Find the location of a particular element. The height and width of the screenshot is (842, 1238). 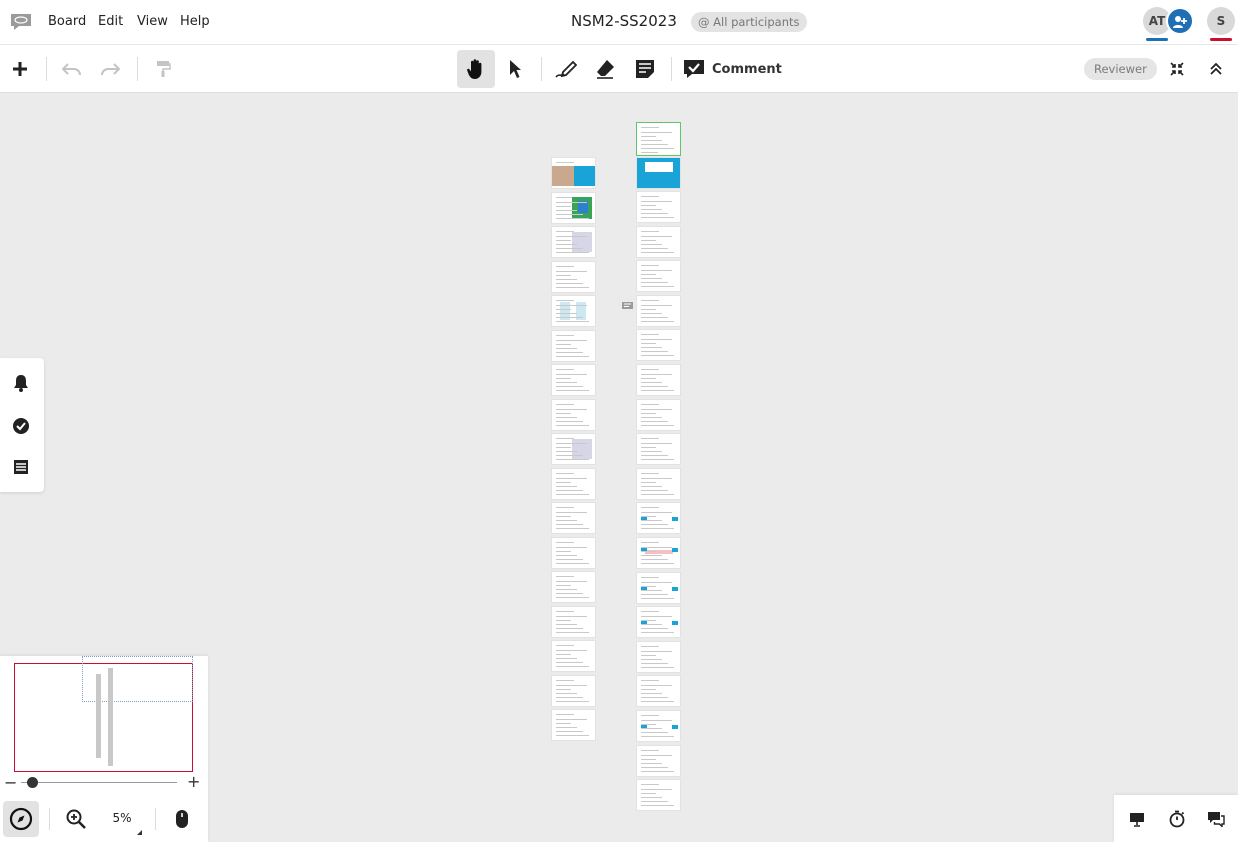

avatar-s: S is located at coordinates (1221, 21).